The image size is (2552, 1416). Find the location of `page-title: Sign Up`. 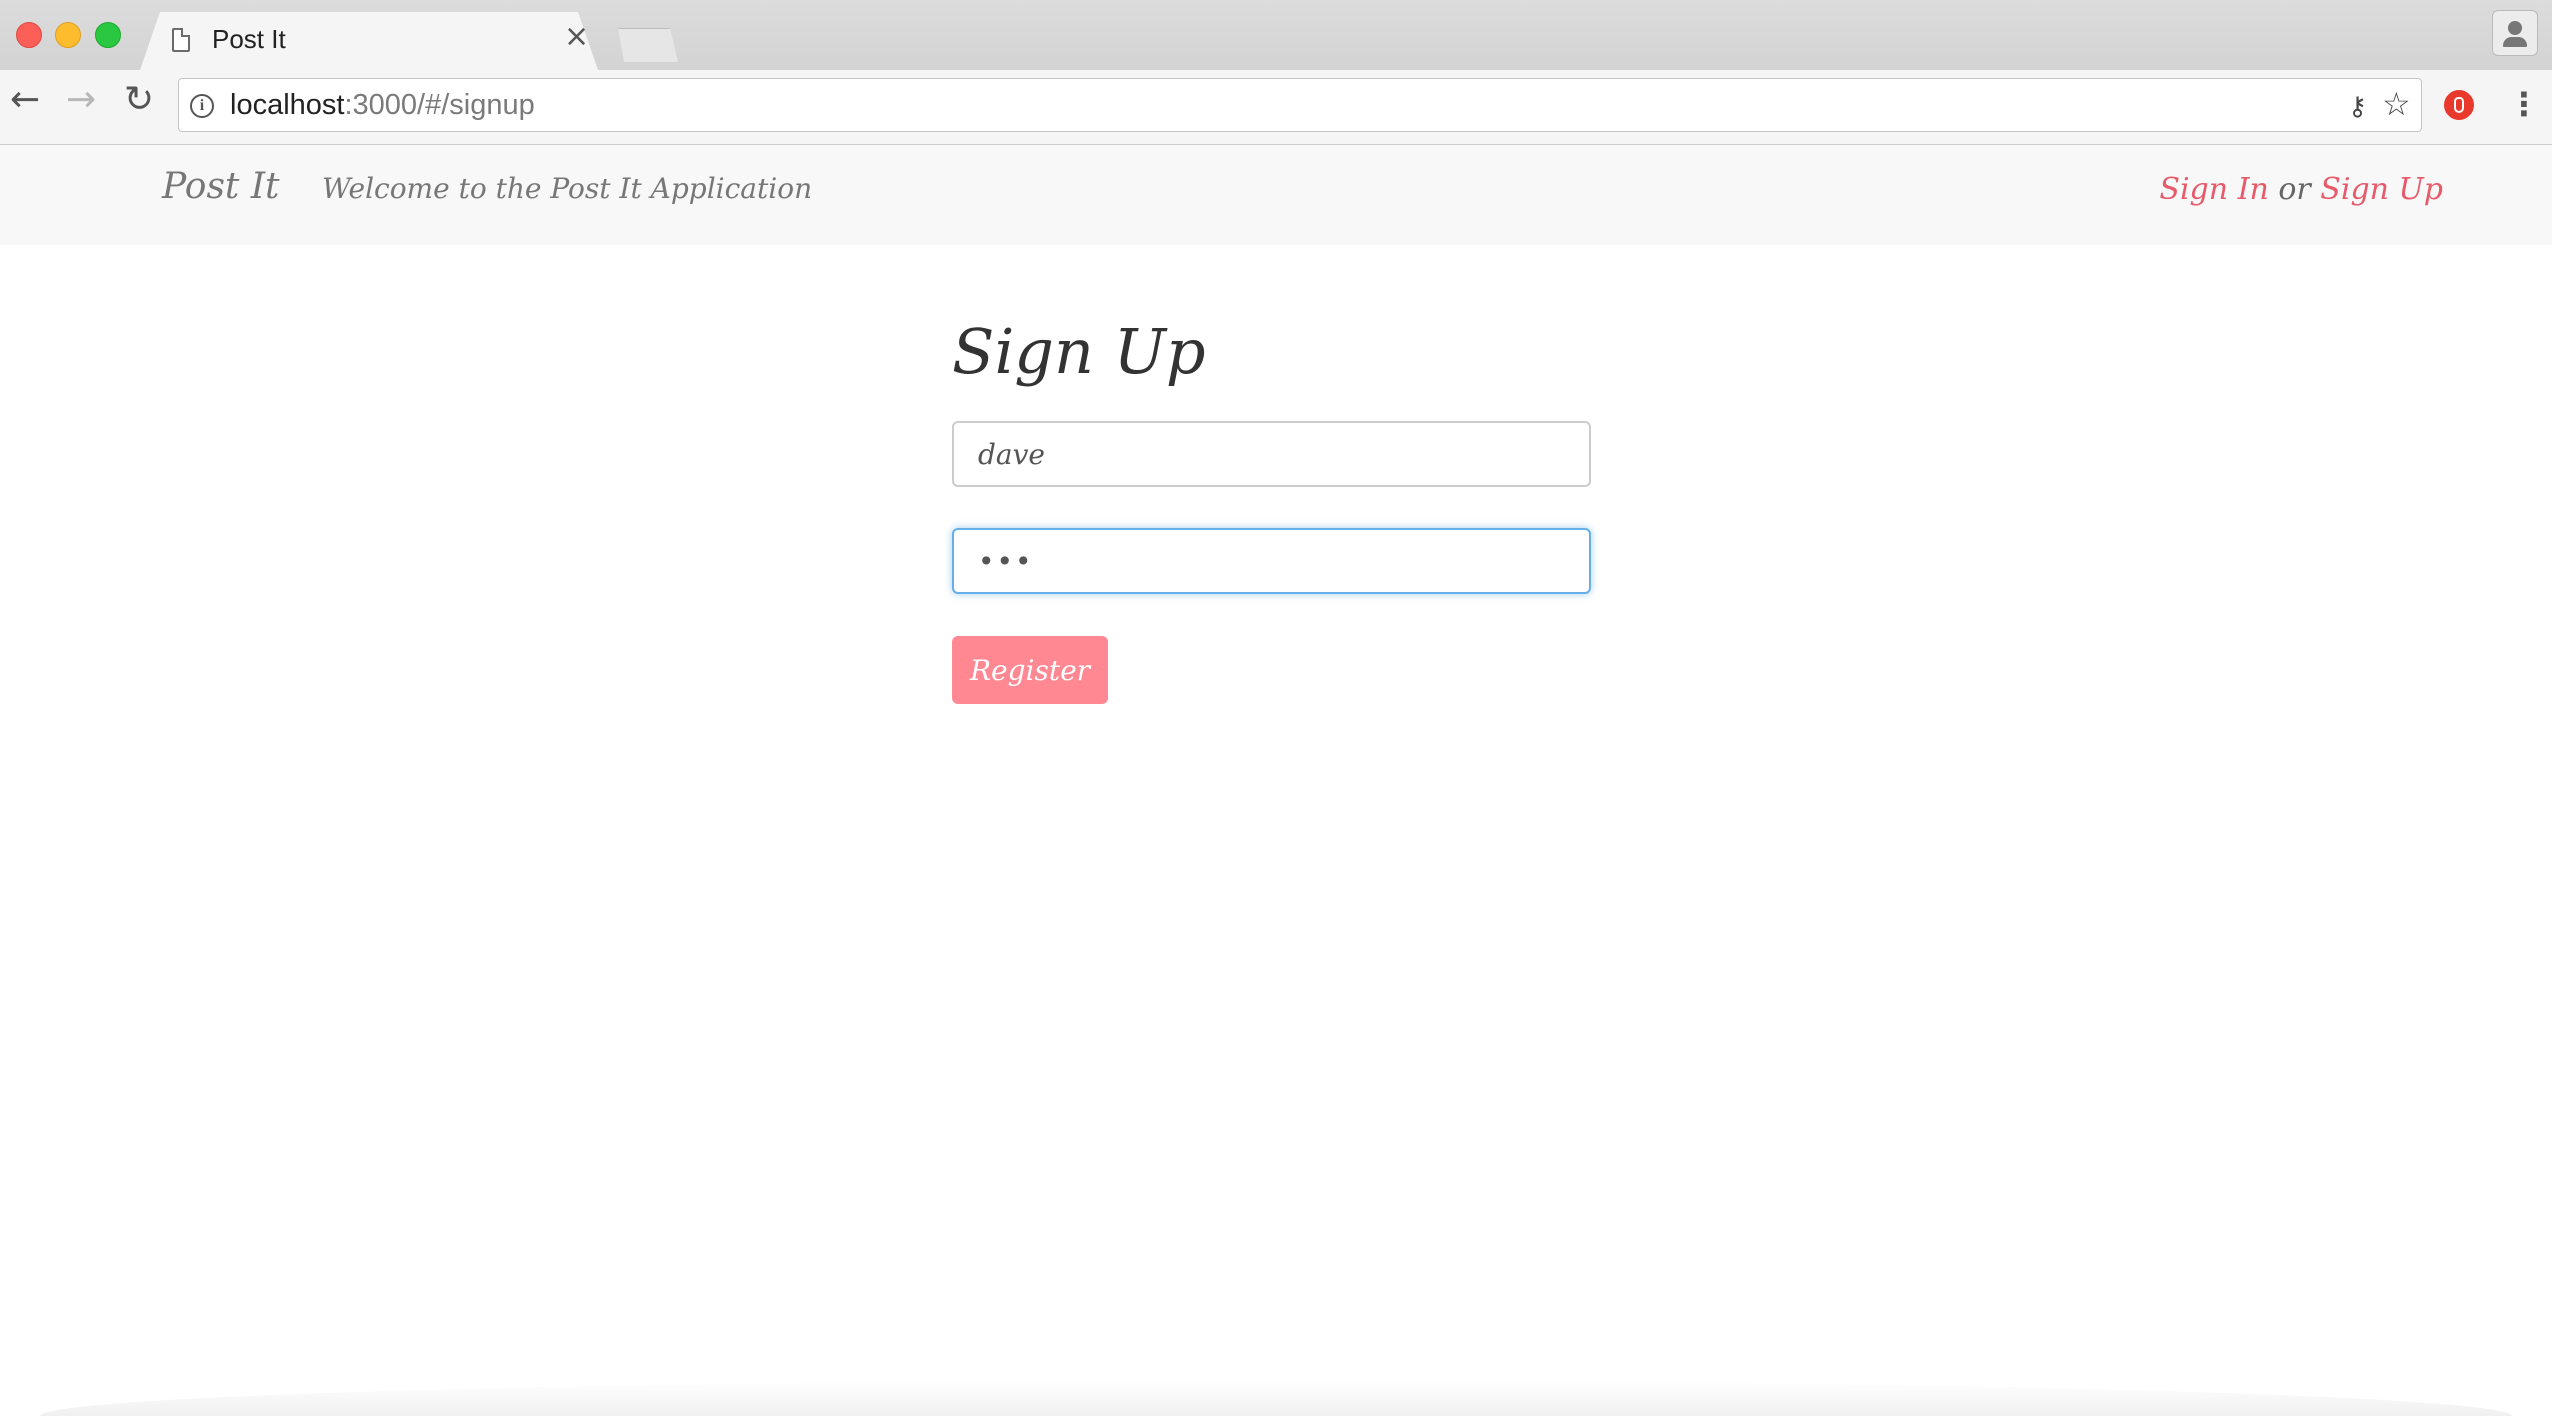

page-title: Sign Up is located at coordinates (1079, 351).